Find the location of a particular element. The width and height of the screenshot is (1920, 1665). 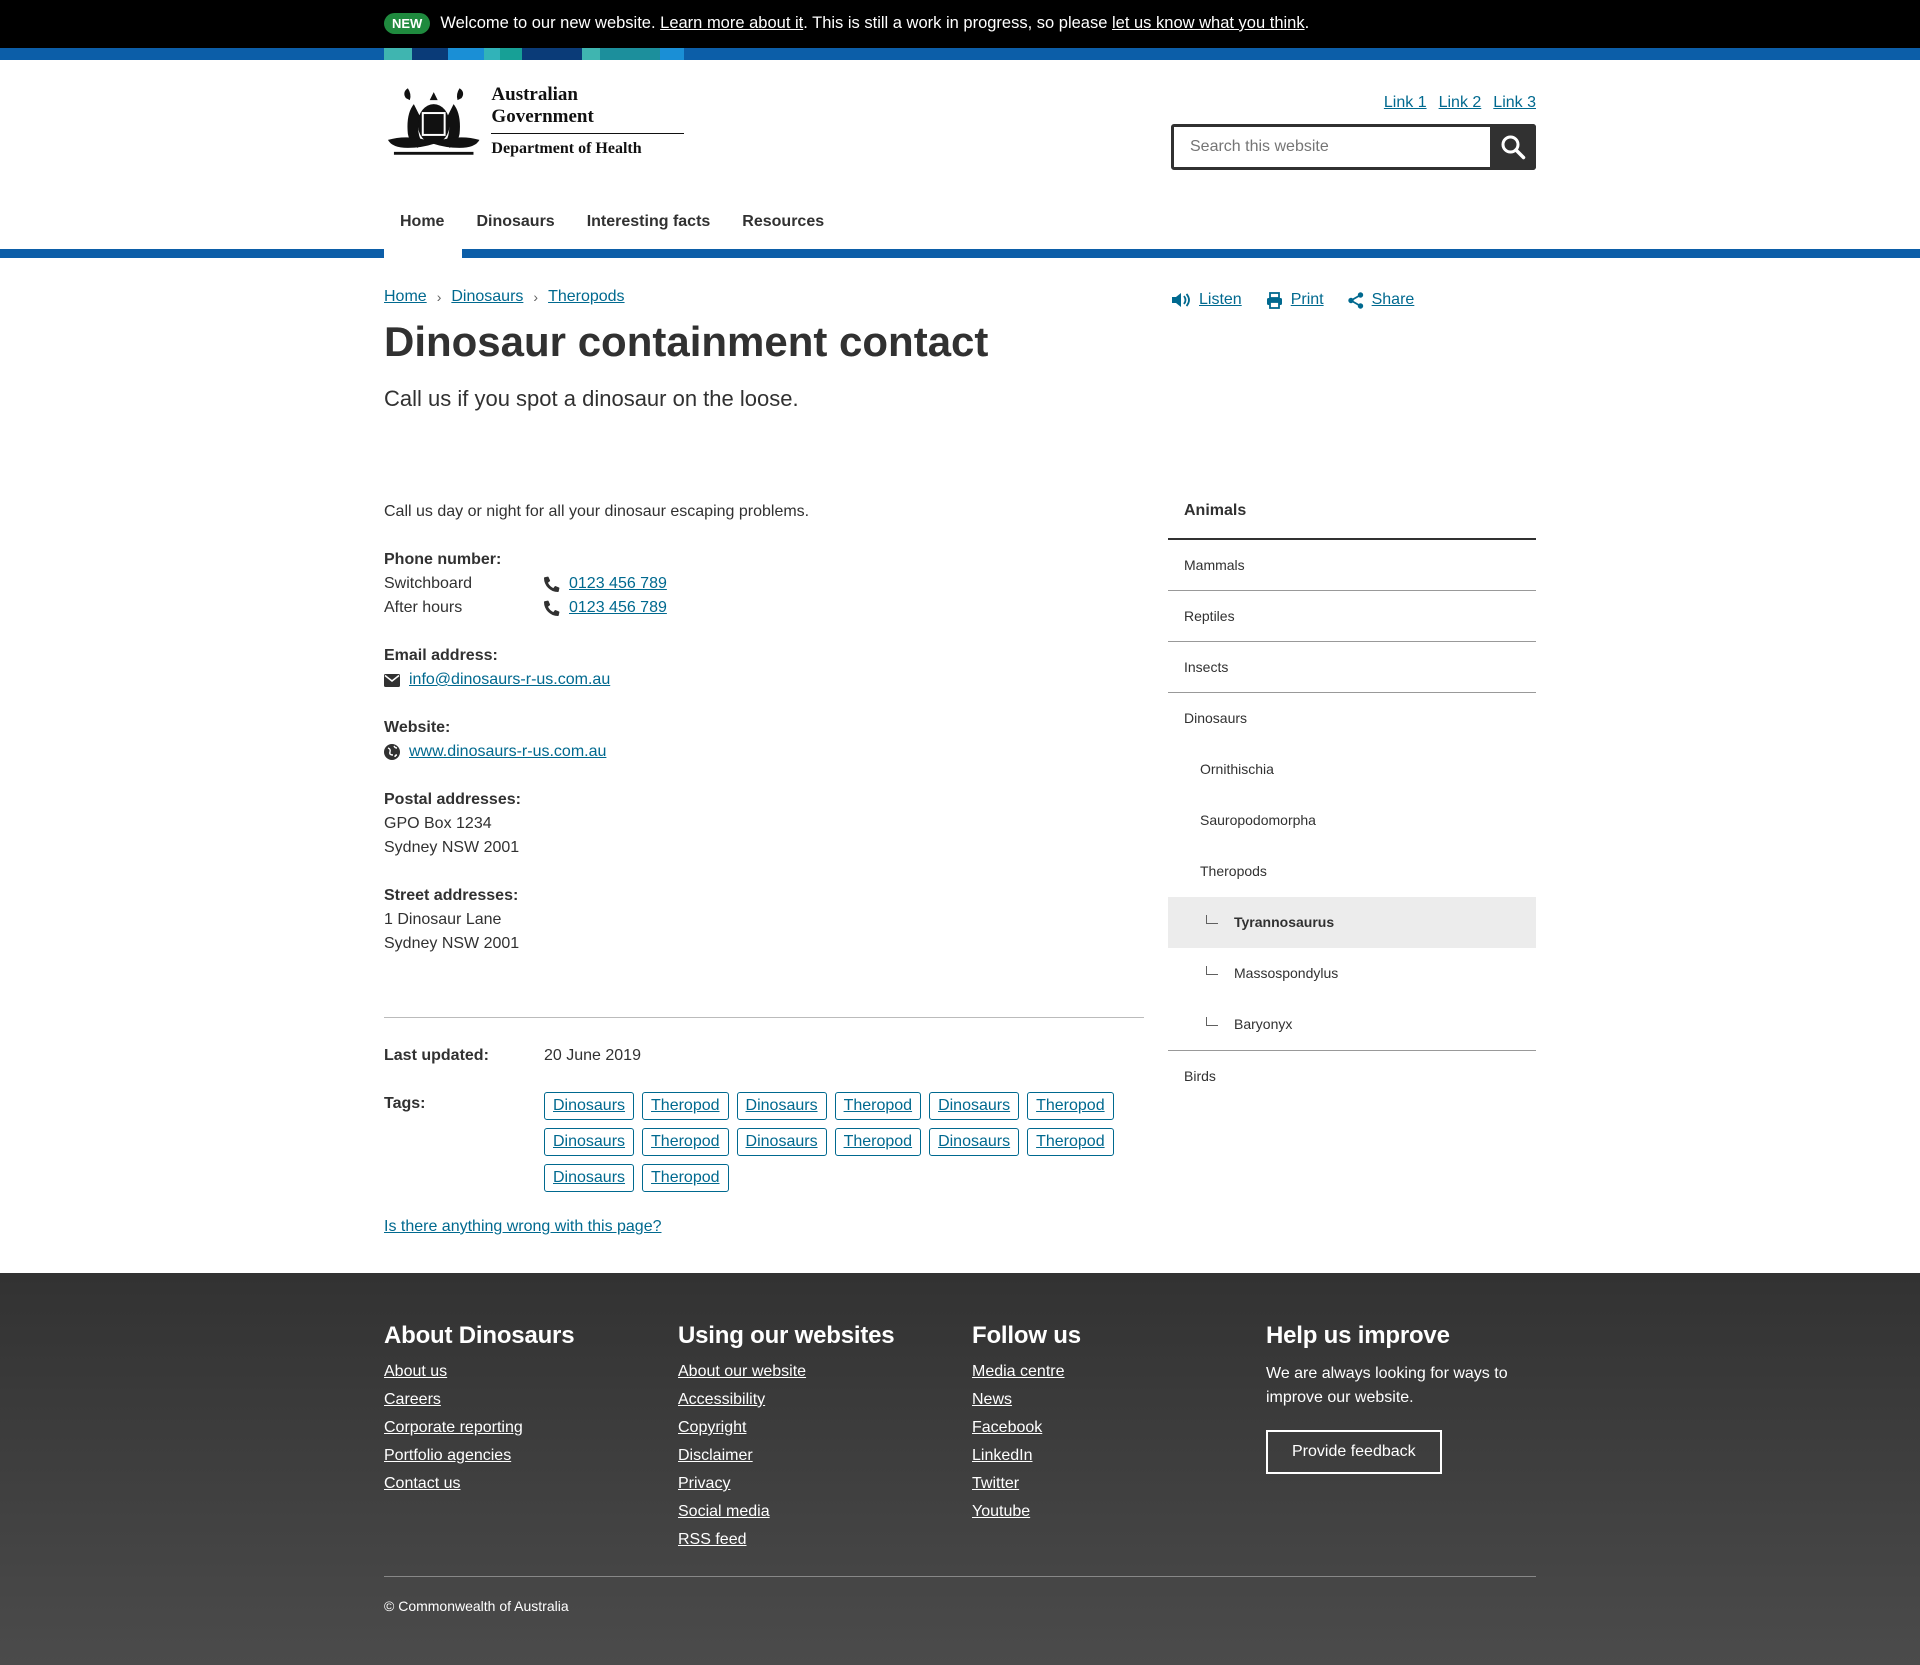

postal-line: Sydney NSW 2001 is located at coordinates (452, 847).